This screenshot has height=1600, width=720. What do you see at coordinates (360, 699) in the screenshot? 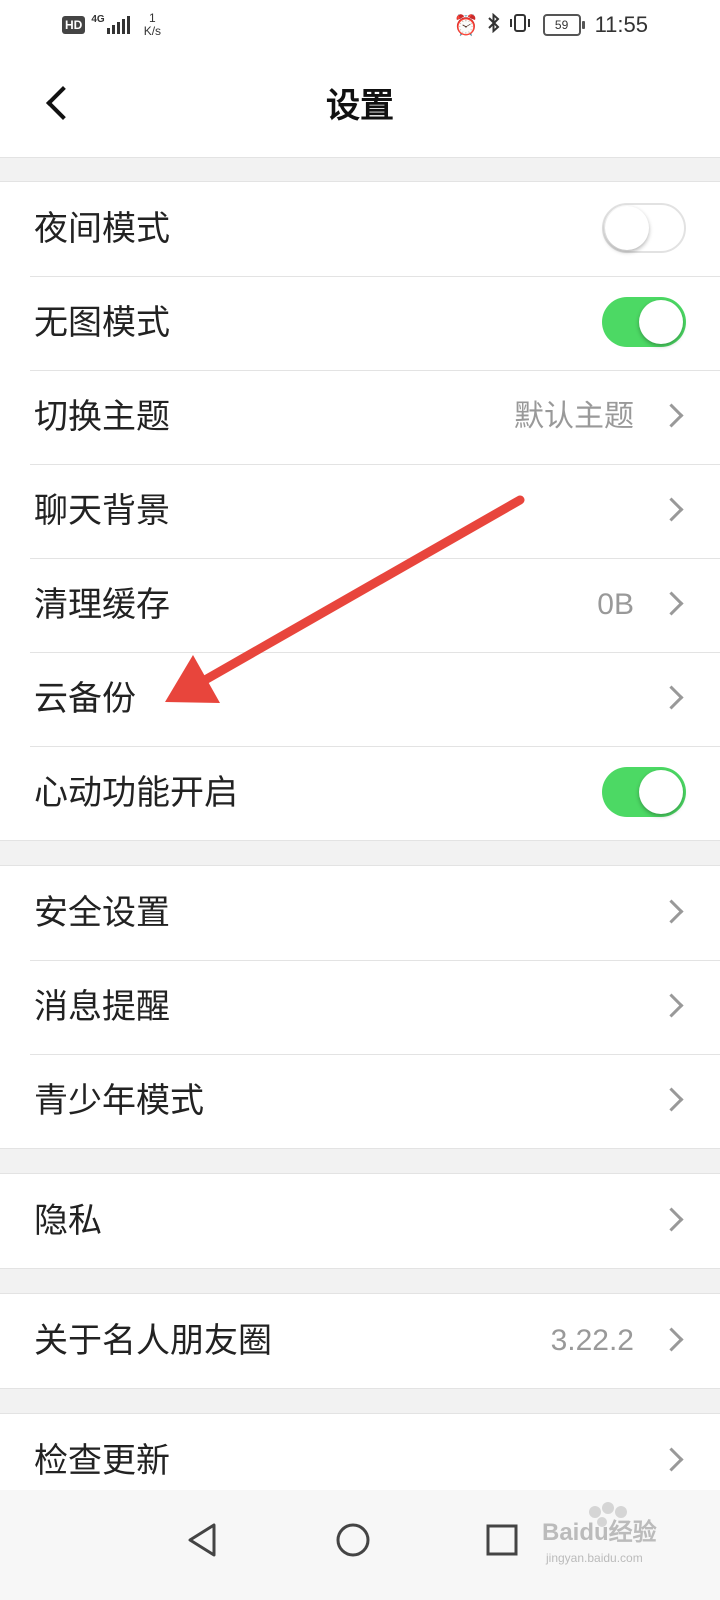
I see `setting-cloud-backup: 云备份` at bounding box center [360, 699].